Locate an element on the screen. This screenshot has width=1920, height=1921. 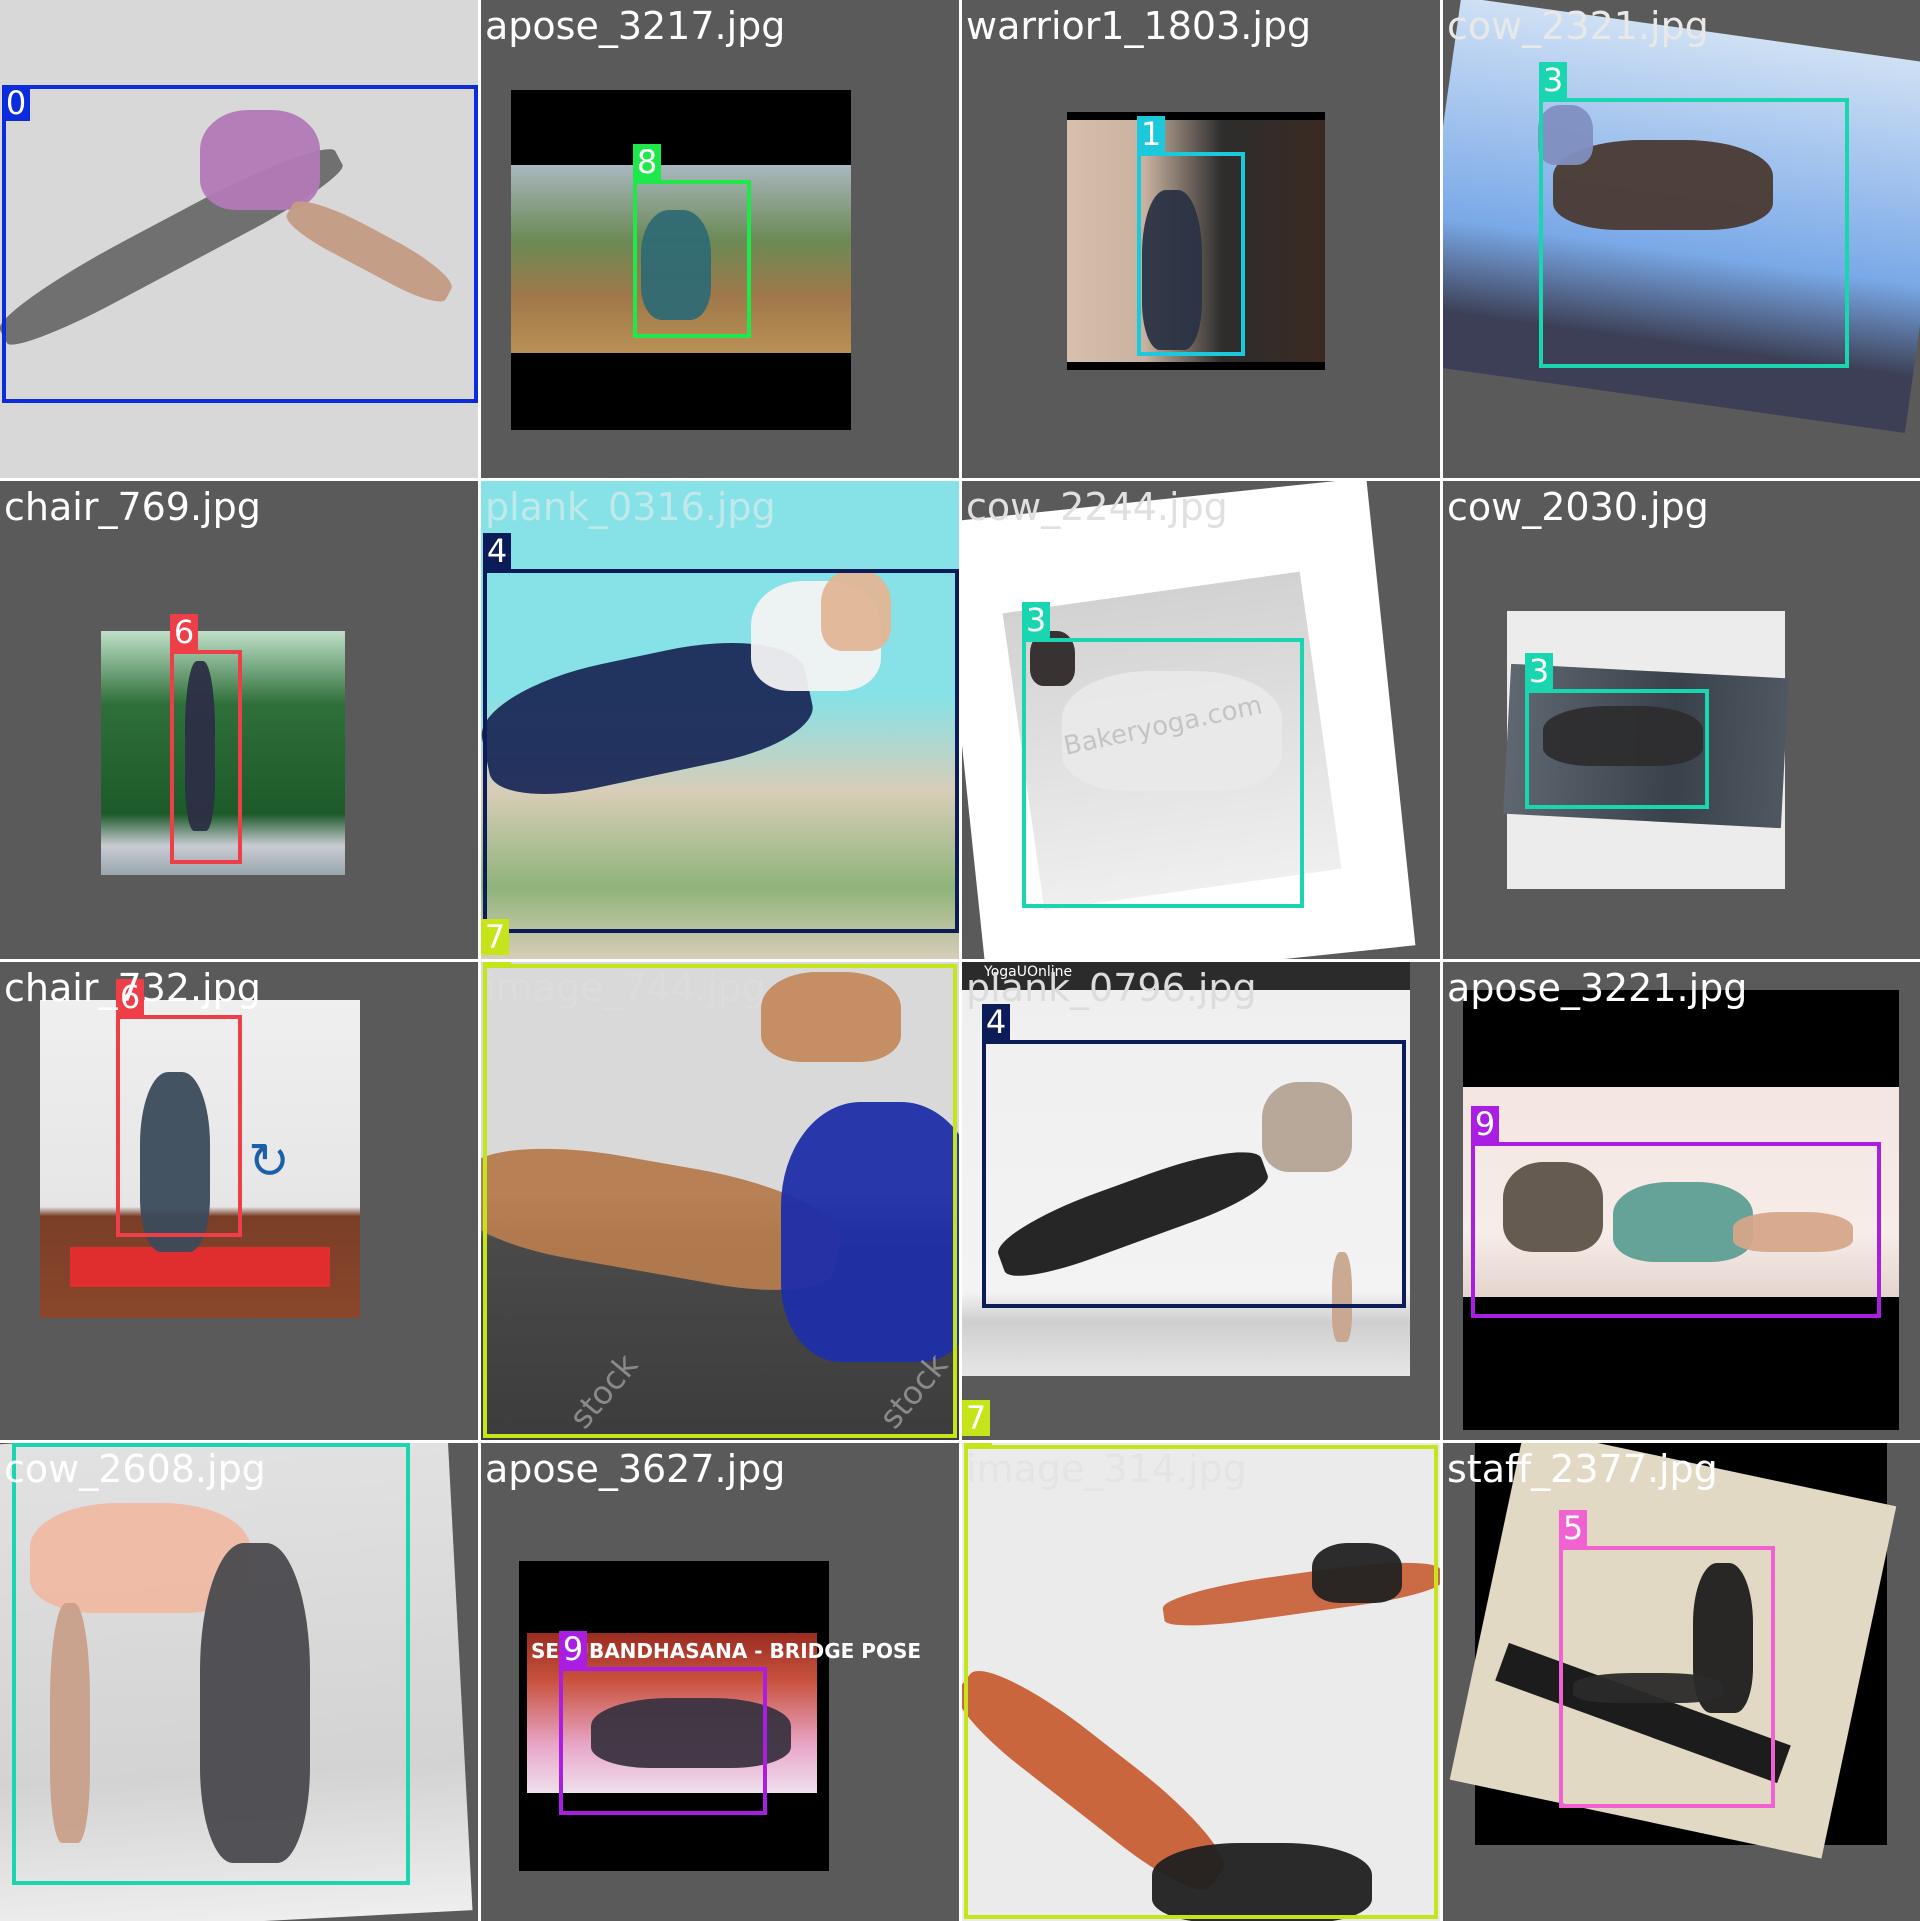
bounding-box: 8 is located at coordinates (692, 241).